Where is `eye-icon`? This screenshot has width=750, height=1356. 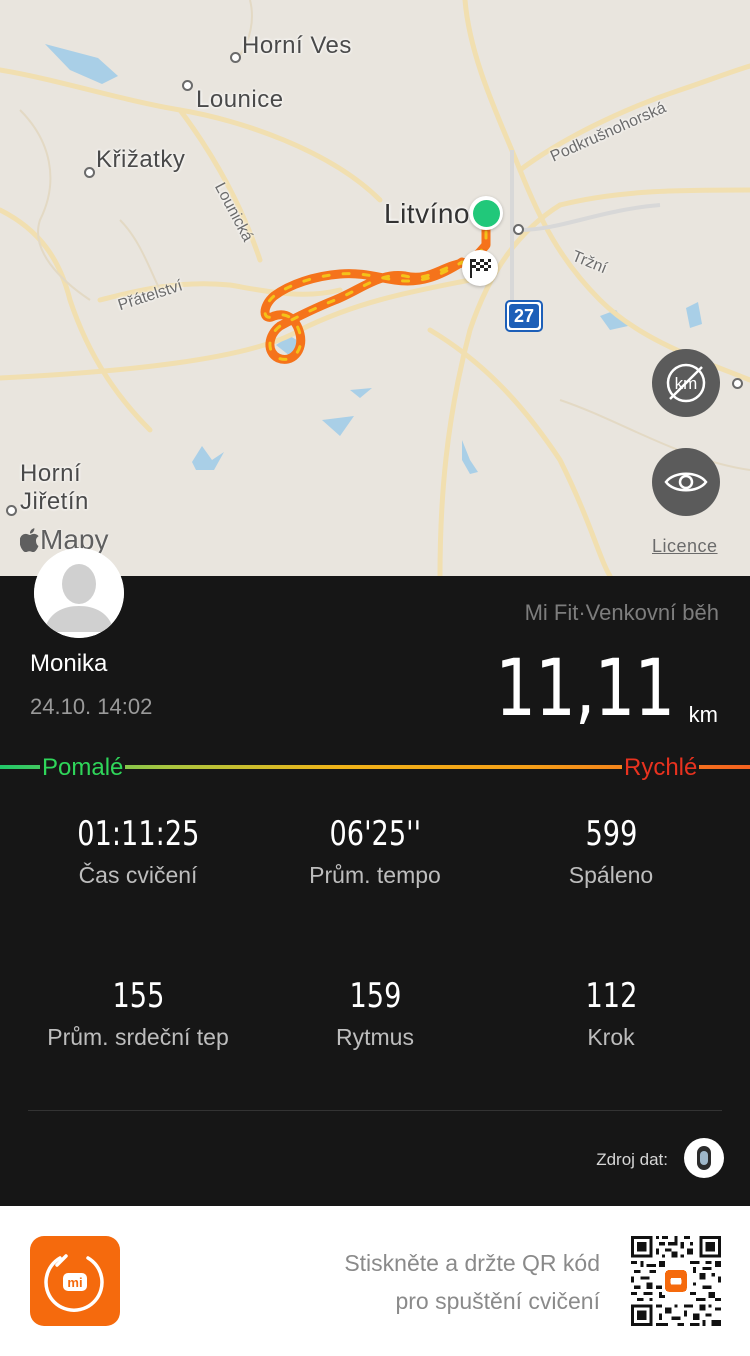 eye-icon is located at coordinates (686, 482).